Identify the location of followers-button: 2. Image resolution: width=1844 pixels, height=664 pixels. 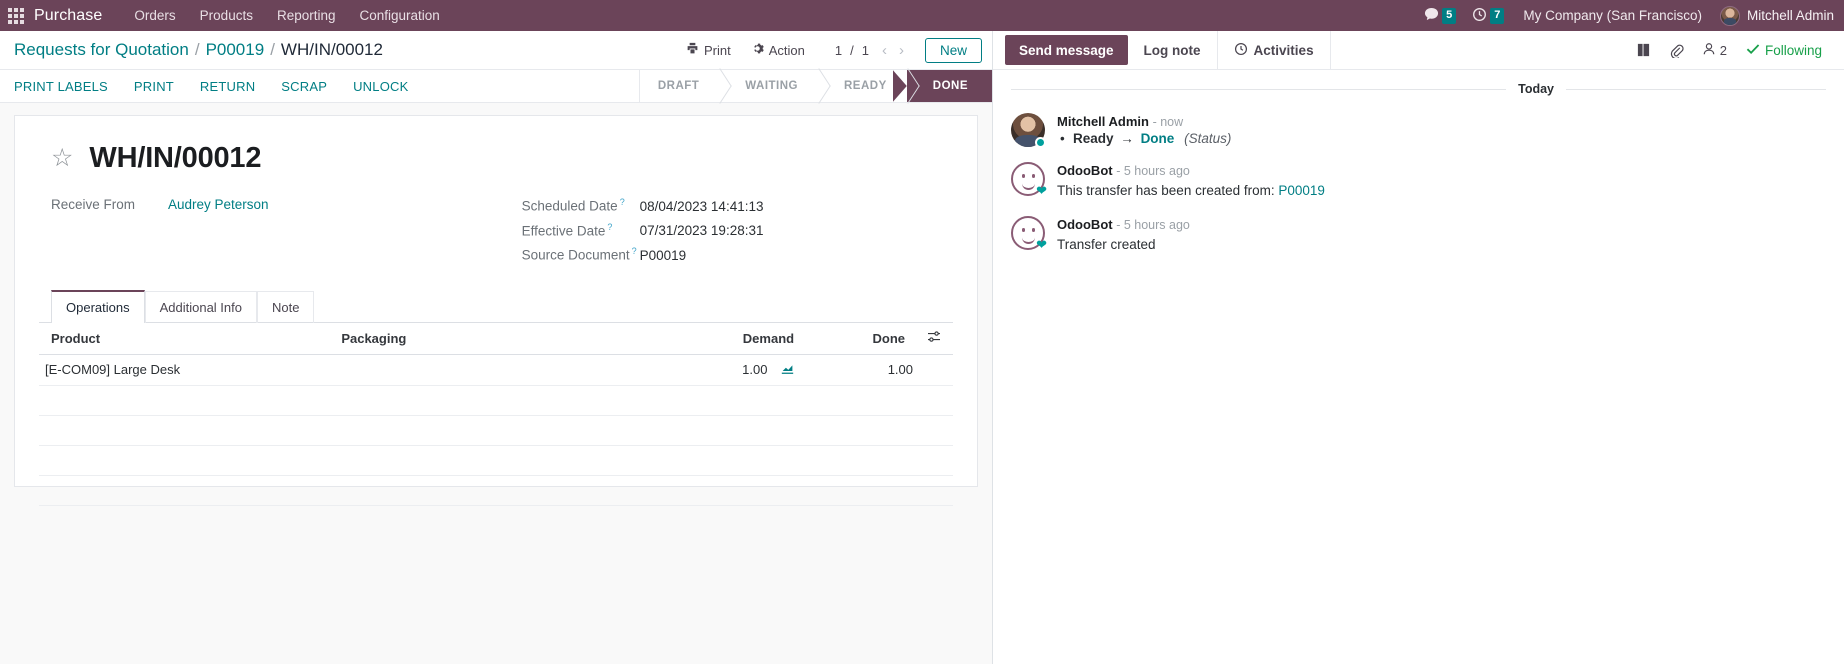
(1714, 50).